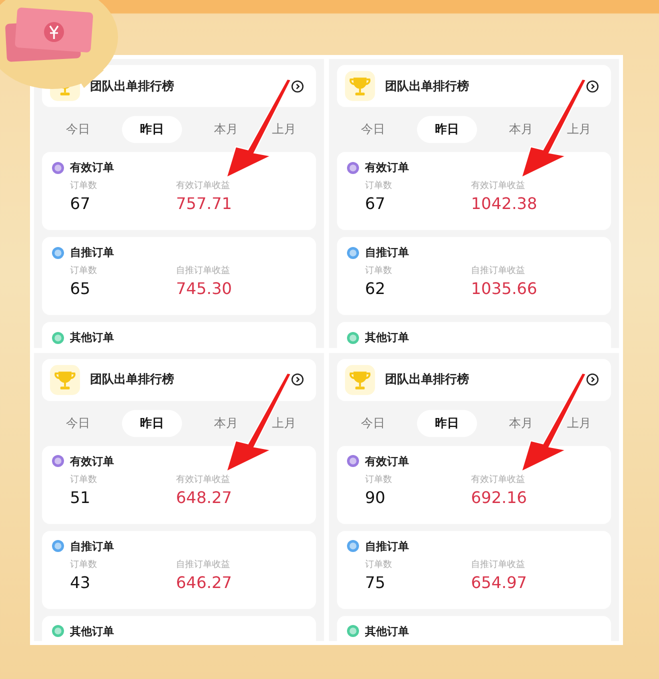  Describe the element at coordinates (204, 288) in the screenshot. I see `income-value: 745.30` at that location.